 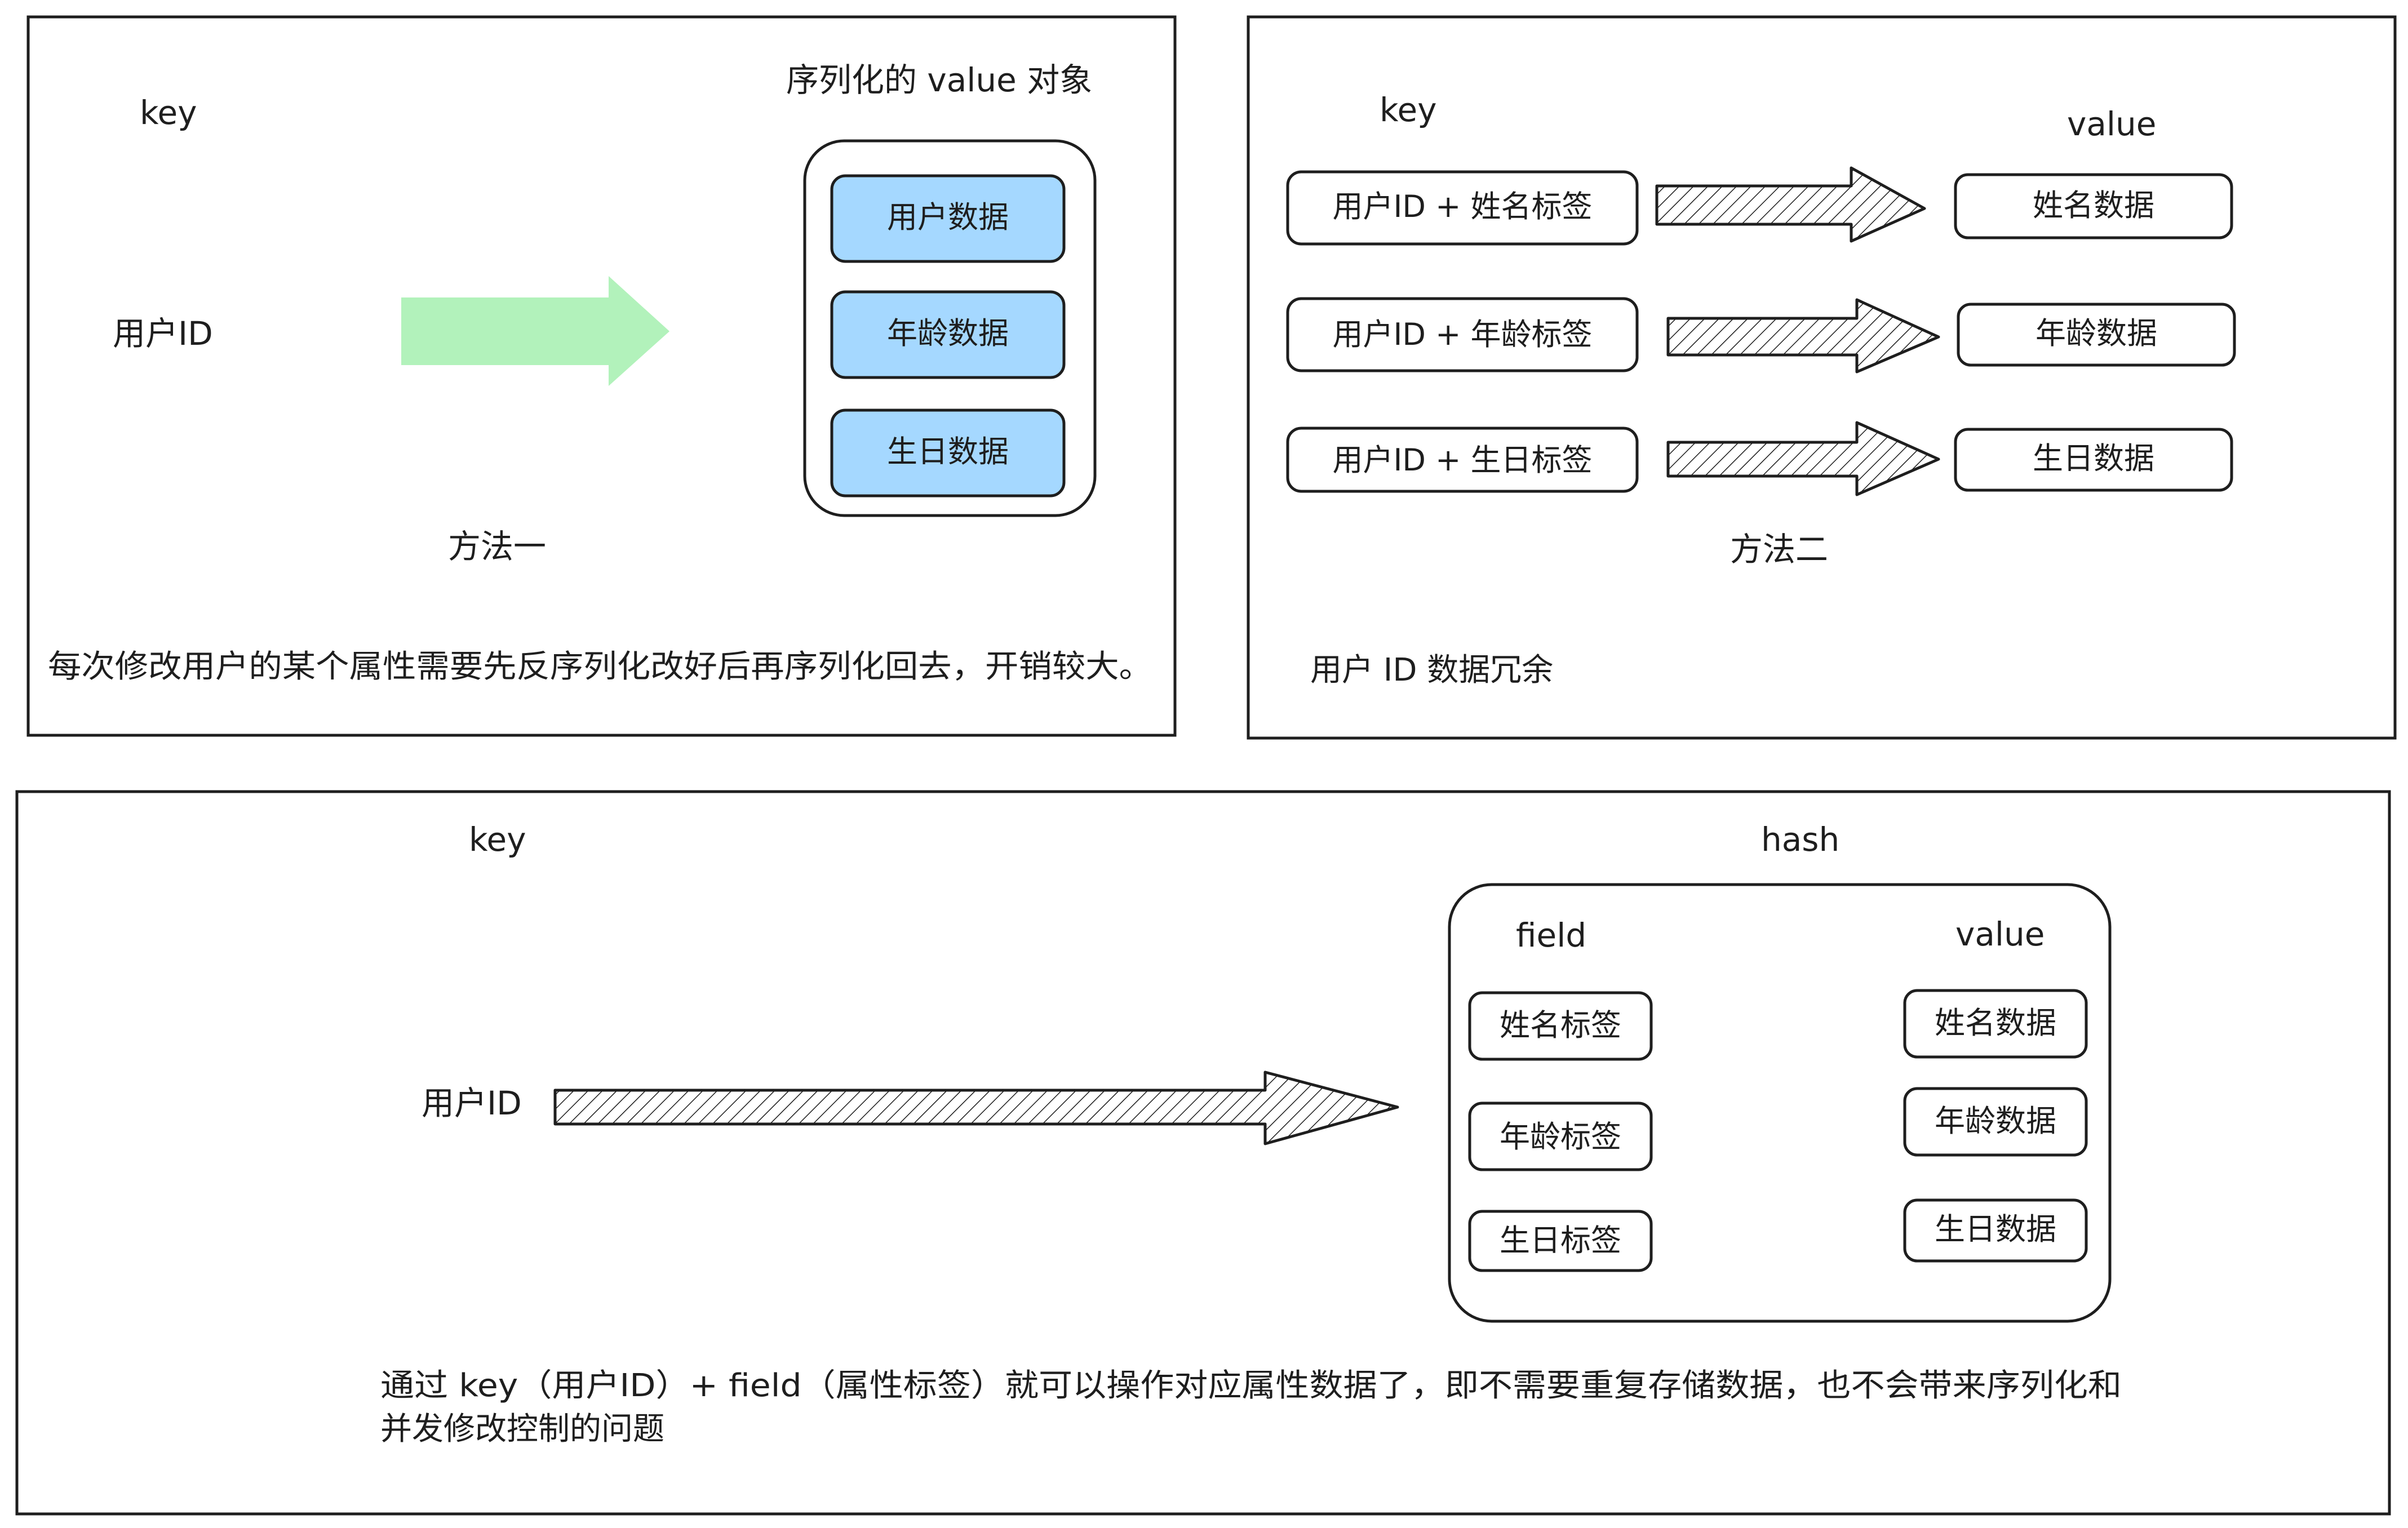 I want to click on method3-value-header: value, so click(x=2000, y=934).